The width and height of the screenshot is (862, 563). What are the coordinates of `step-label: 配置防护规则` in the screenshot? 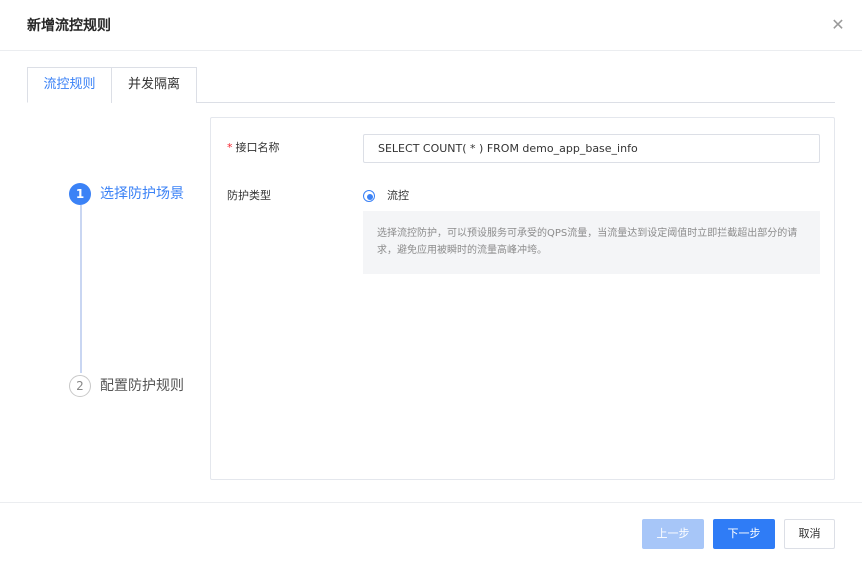 It's located at (142, 386).